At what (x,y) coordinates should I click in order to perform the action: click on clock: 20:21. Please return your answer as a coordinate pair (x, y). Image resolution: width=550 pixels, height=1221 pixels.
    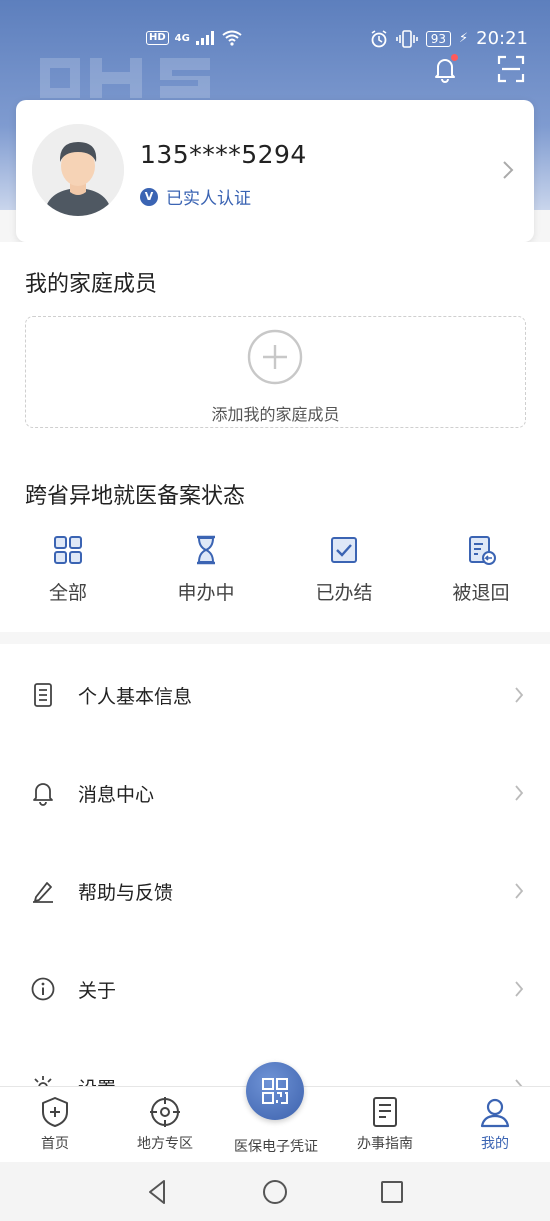
    Looking at the image, I should click on (502, 38).